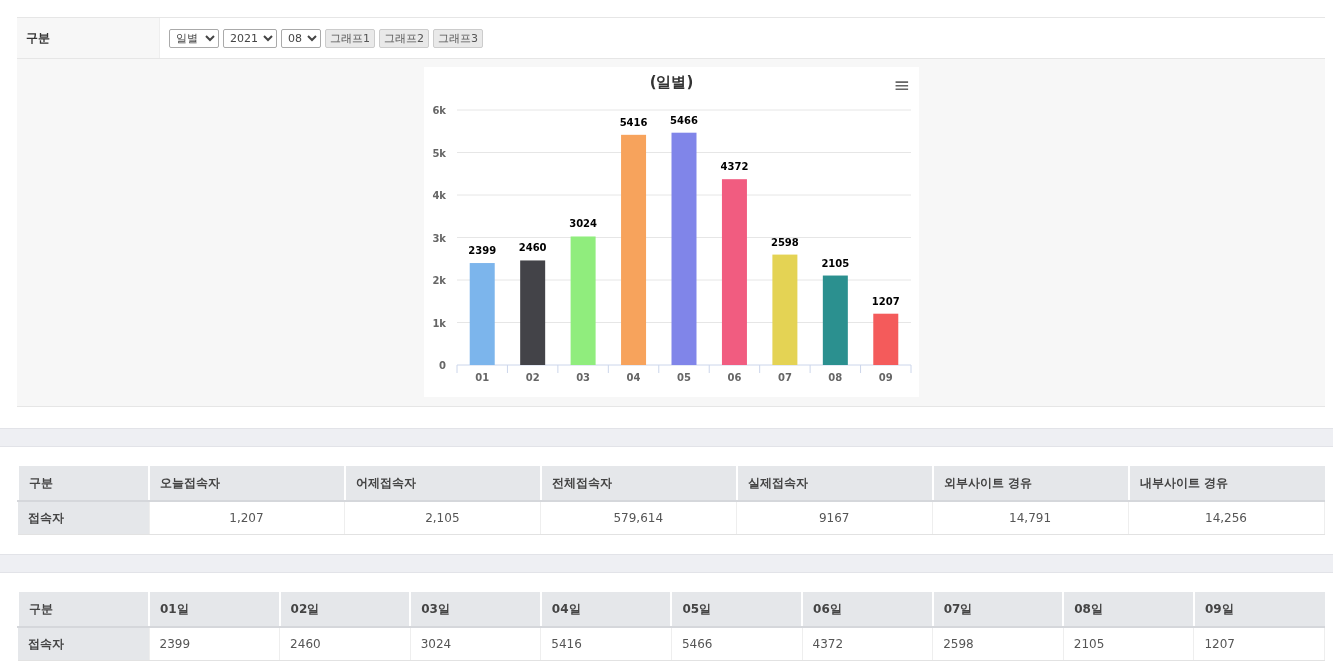 Image resolution: width=1333 pixels, height=666 pixels. Describe the element at coordinates (671, 82) in the screenshot. I see `chart-title: (일별)` at that location.